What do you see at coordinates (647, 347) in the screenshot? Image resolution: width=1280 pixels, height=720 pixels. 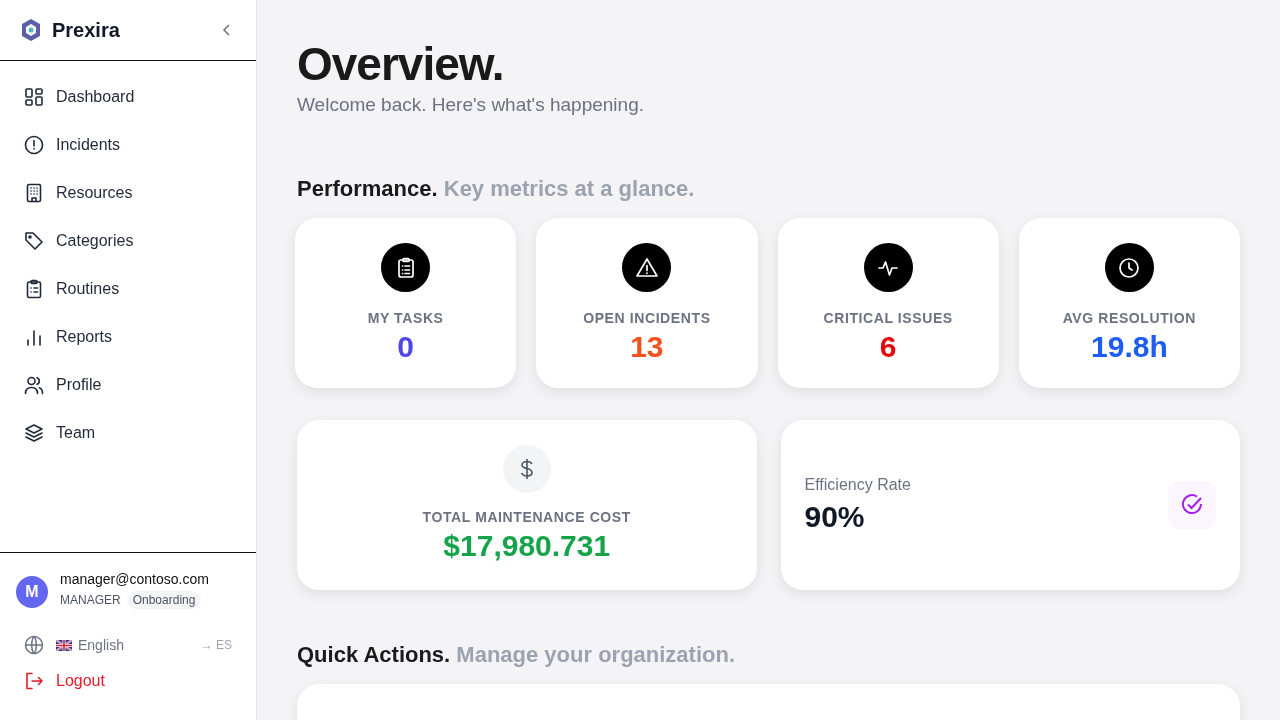 I see `metric-value: 13` at bounding box center [647, 347].